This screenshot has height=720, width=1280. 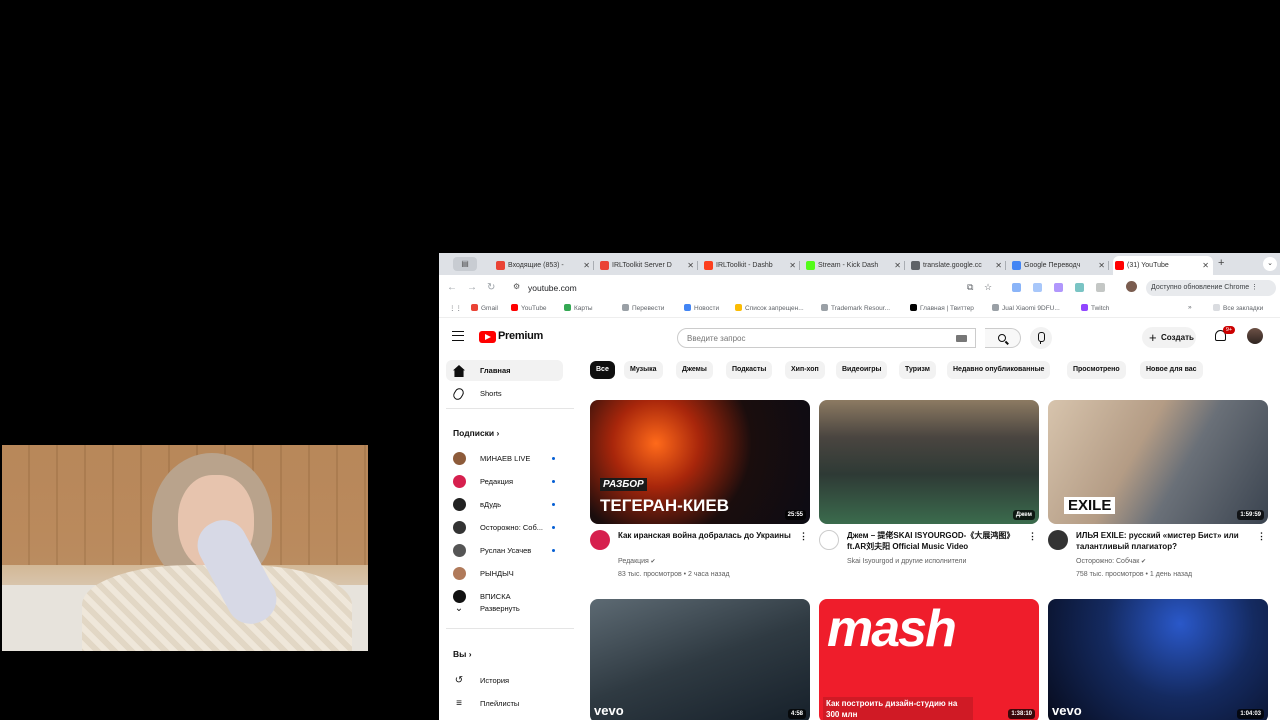 What do you see at coordinates (708, 535) in the screenshot?
I see `video-title: Как иранская война добралась до Украины` at bounding box center [708, 535].